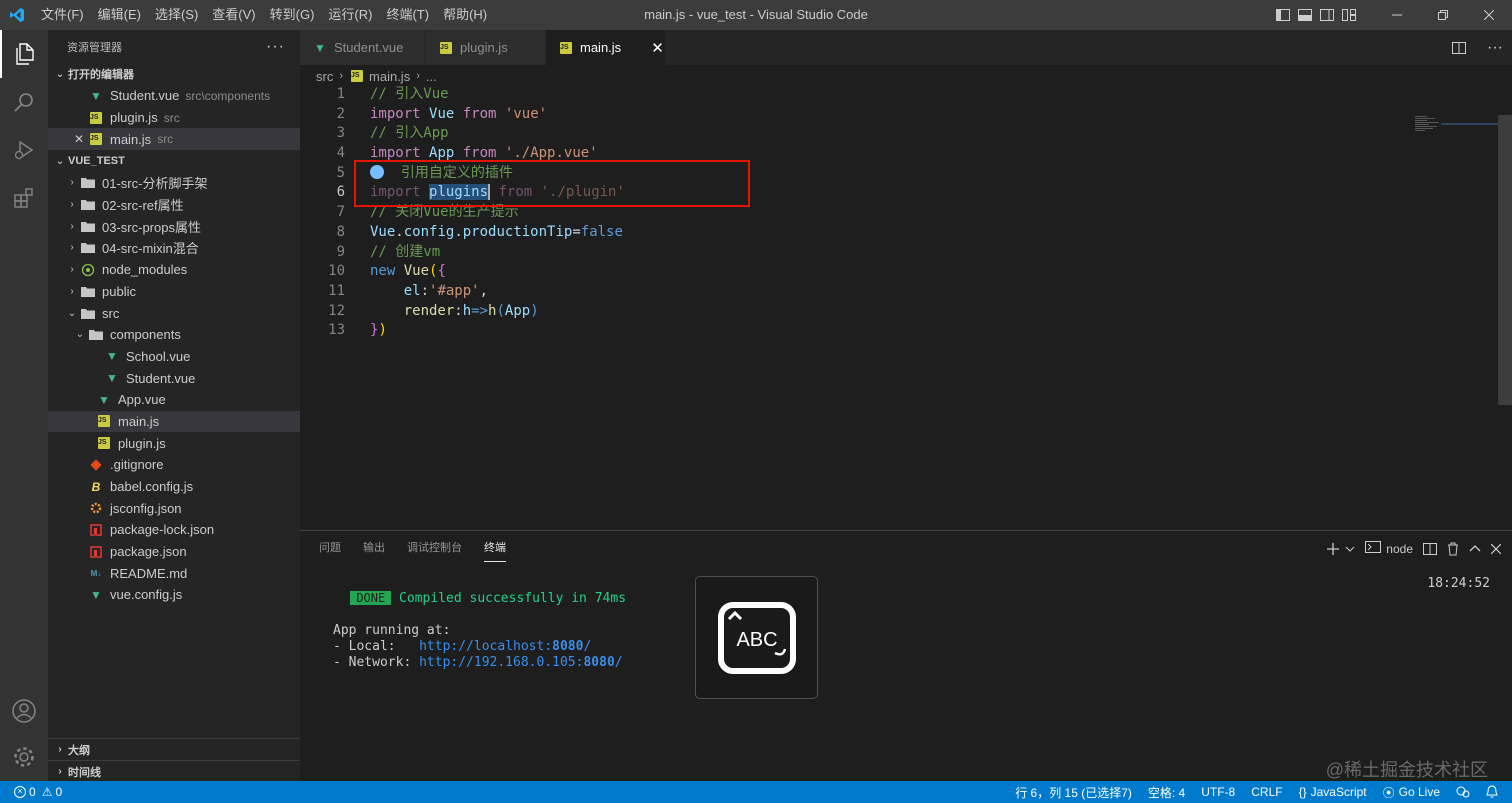  I want to click on open-editor-item-active: ✕ JS main.js src, so click(174, 139).